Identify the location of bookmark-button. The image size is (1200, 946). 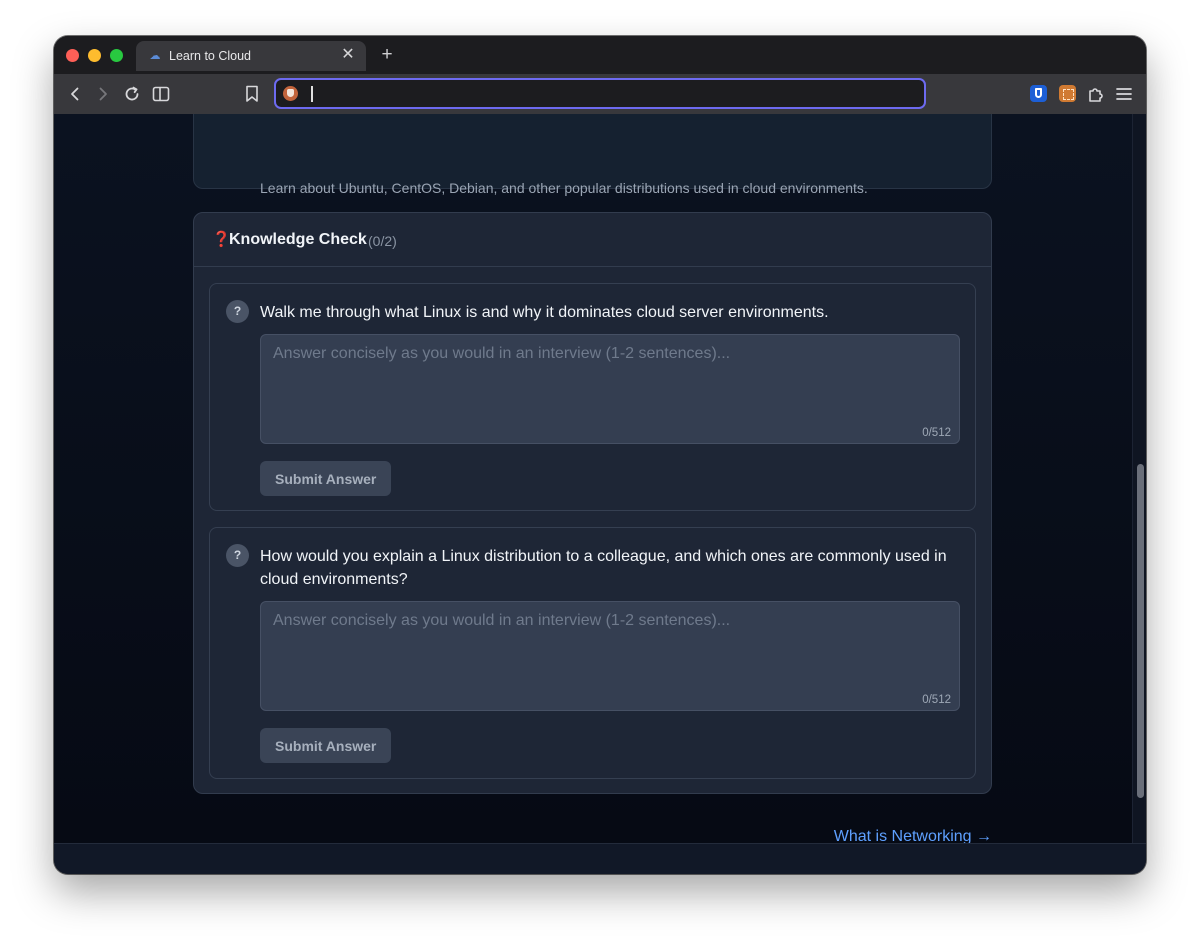
(252, 94).